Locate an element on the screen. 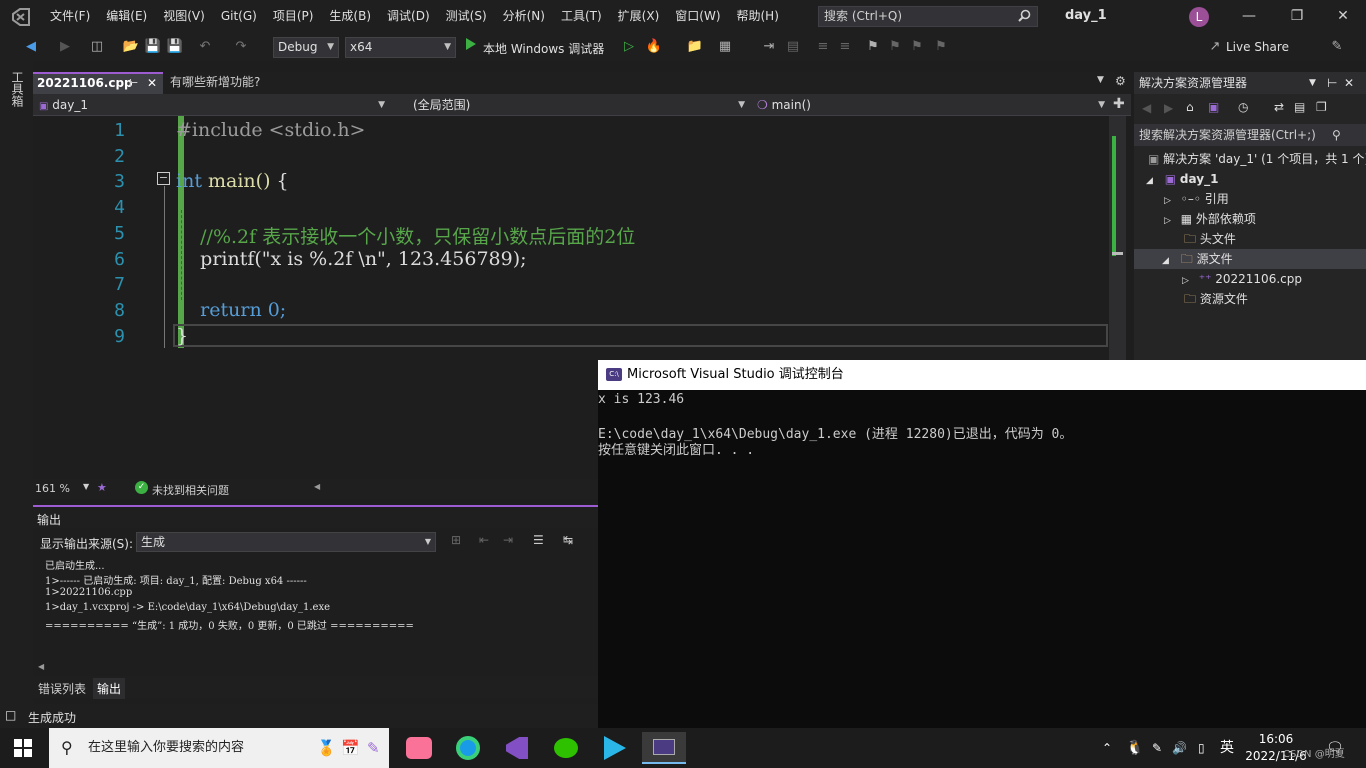  pending-changes-icon: ◷ is located at coordinates (1243, 107).